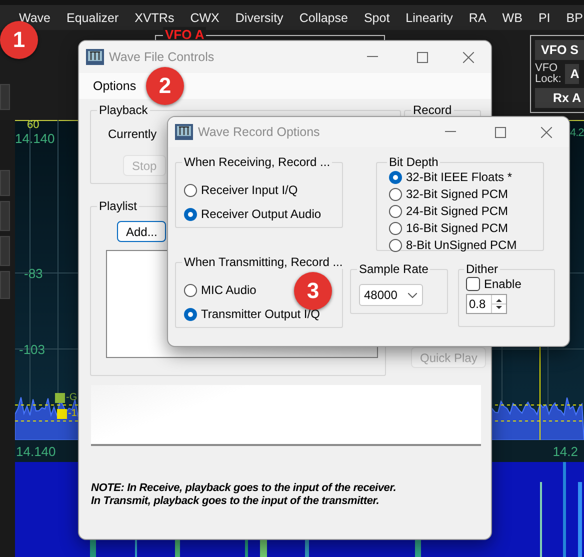 The width and height of the screenshot is (584, 557). What do you see at coordinates (482, 269) in the screenshot?
I see `group-title: Dither` at bounding box center [482, 269].